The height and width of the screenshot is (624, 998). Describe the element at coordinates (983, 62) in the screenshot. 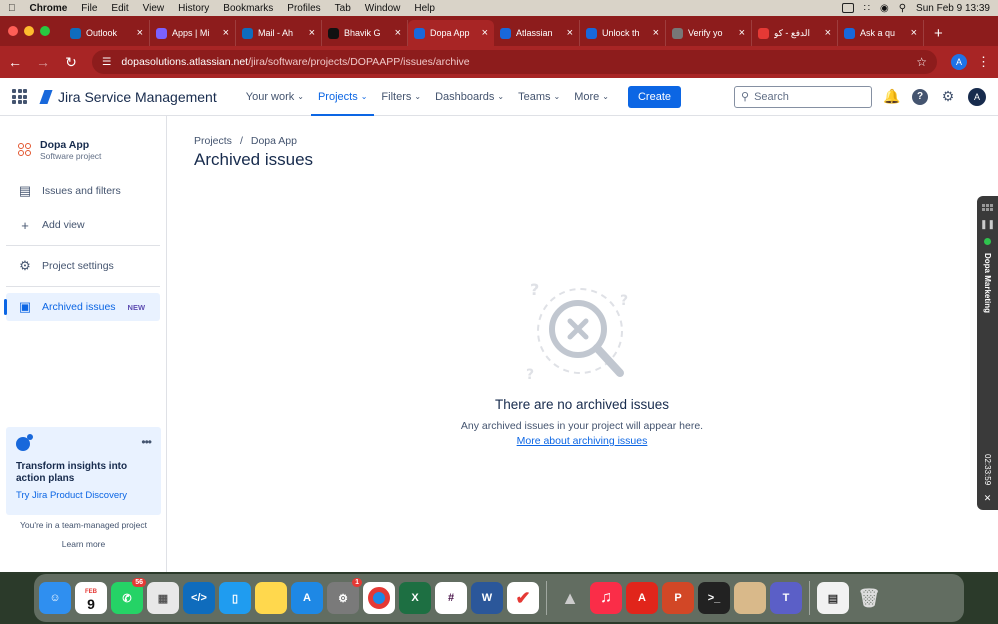

I see `browser-menu-icon: ⋮` at that location.